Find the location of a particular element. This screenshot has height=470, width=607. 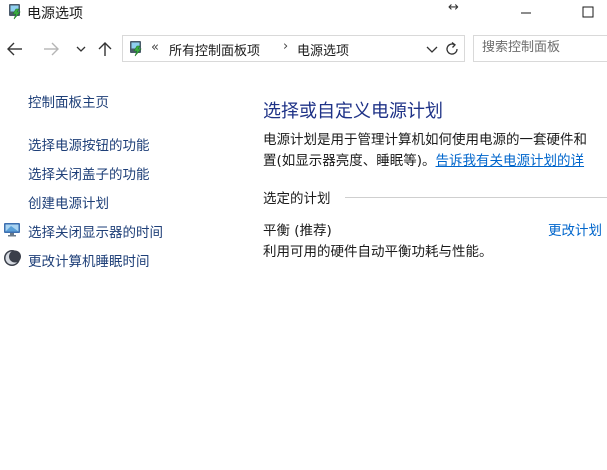

description-line-1: 电源计划是用于管理计算机如何使用电源的一套硬件和 is located at coordinates (425, 140).